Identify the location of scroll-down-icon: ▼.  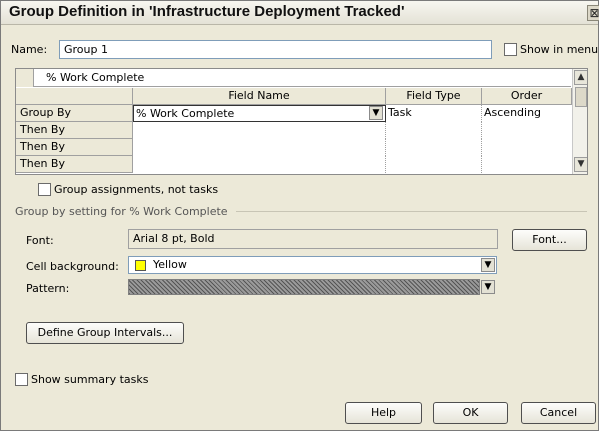
(580, 164).